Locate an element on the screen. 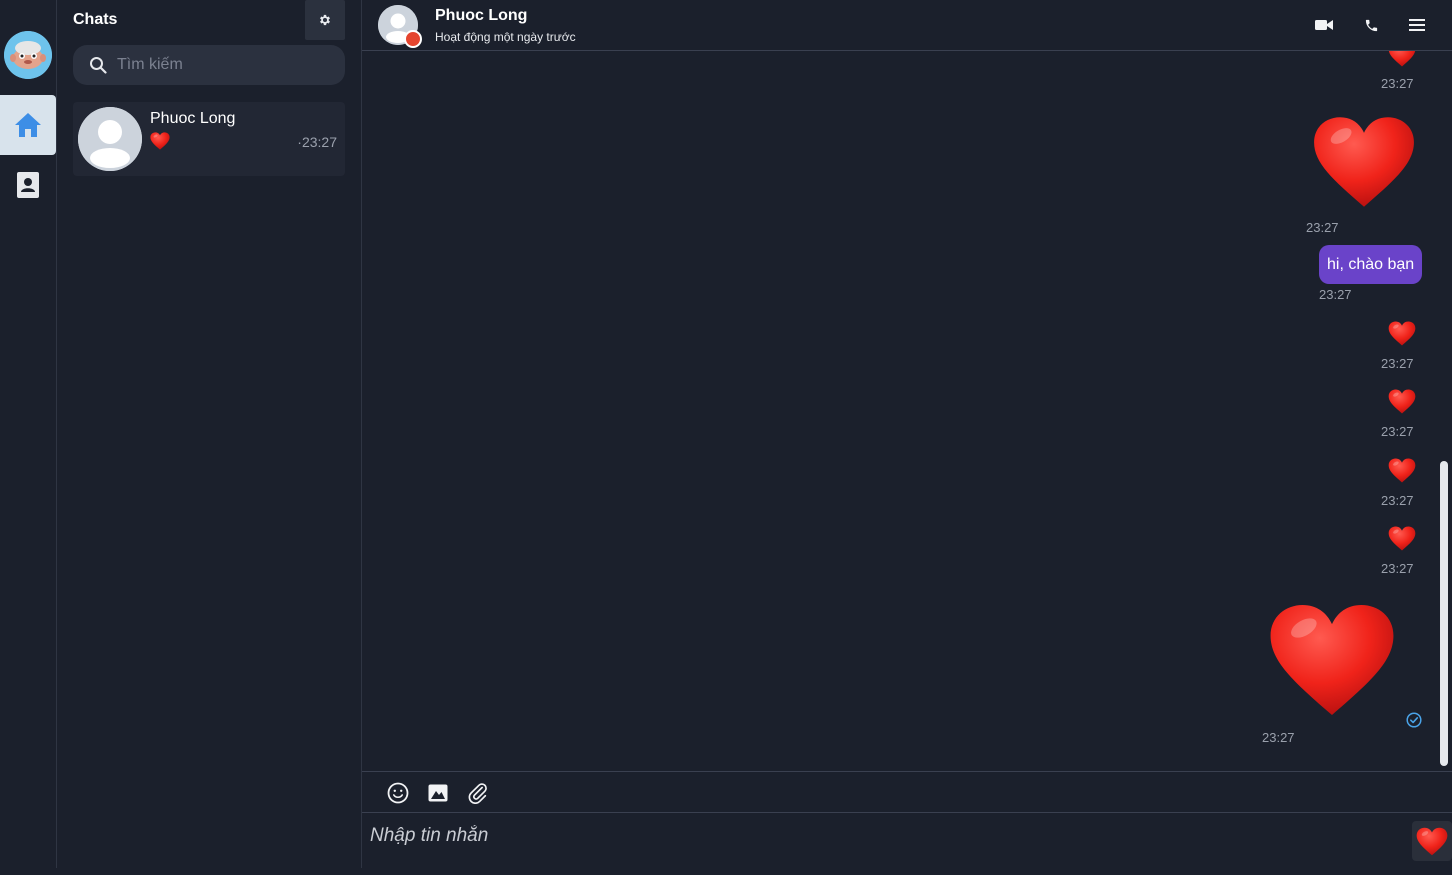 The width and height of the screenshot is (1452, 875). conversation-last-message is located at coordinates (160, 143).